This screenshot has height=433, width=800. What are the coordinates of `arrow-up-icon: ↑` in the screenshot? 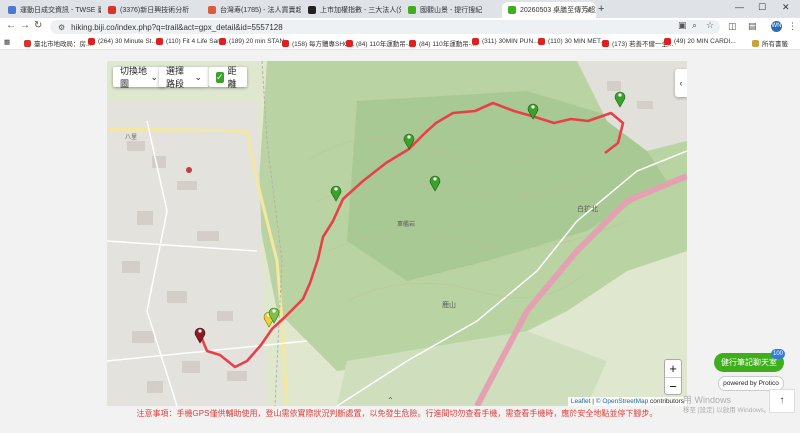 It's located at (782, 400).